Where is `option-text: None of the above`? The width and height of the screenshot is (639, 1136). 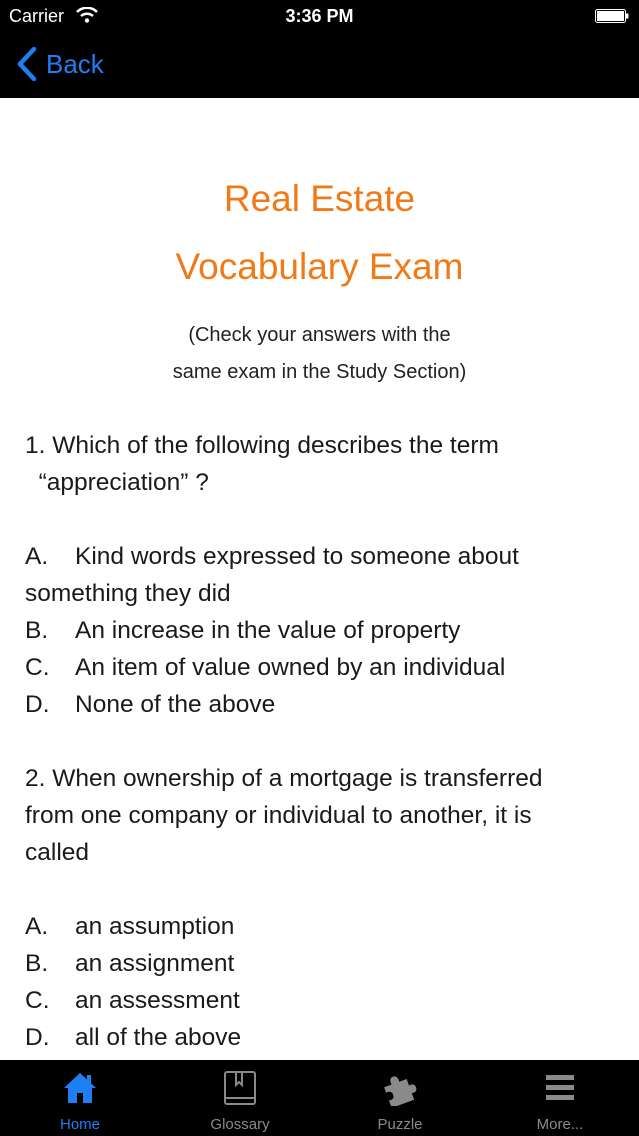 option-text: None of the above is located at coordinates (175, 704).